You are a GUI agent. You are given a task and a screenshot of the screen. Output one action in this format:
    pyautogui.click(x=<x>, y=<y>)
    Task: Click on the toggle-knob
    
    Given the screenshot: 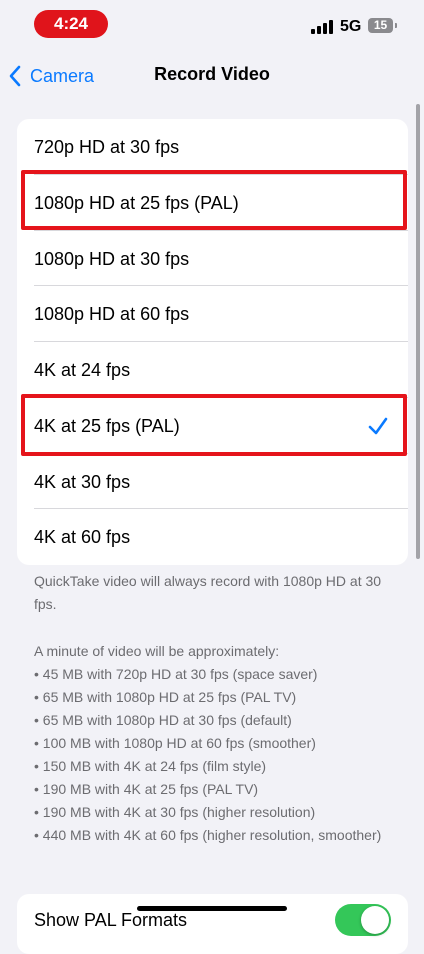 What is the action you would take?
    pyautogui.click(x=375, y=920)
    